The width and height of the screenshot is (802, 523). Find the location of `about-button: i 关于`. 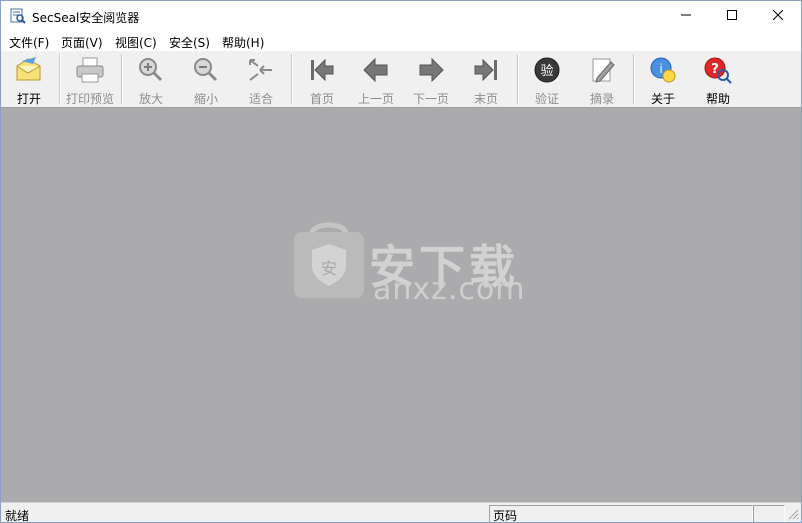

about-button: i 关于 is located at coordinates (663, 79).